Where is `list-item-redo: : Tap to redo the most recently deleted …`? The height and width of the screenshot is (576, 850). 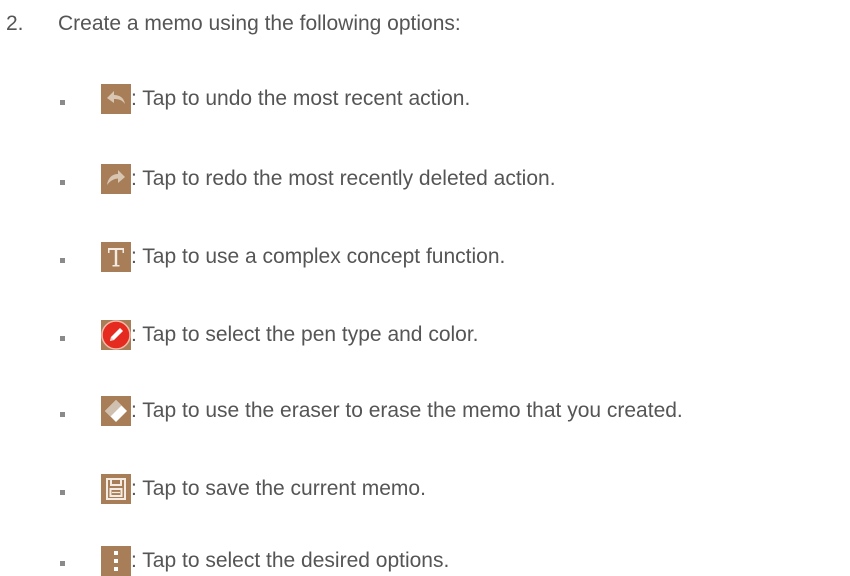
list-item-redo: : Tap to redo the most recently deleted … is located at coordinates (308, 179).